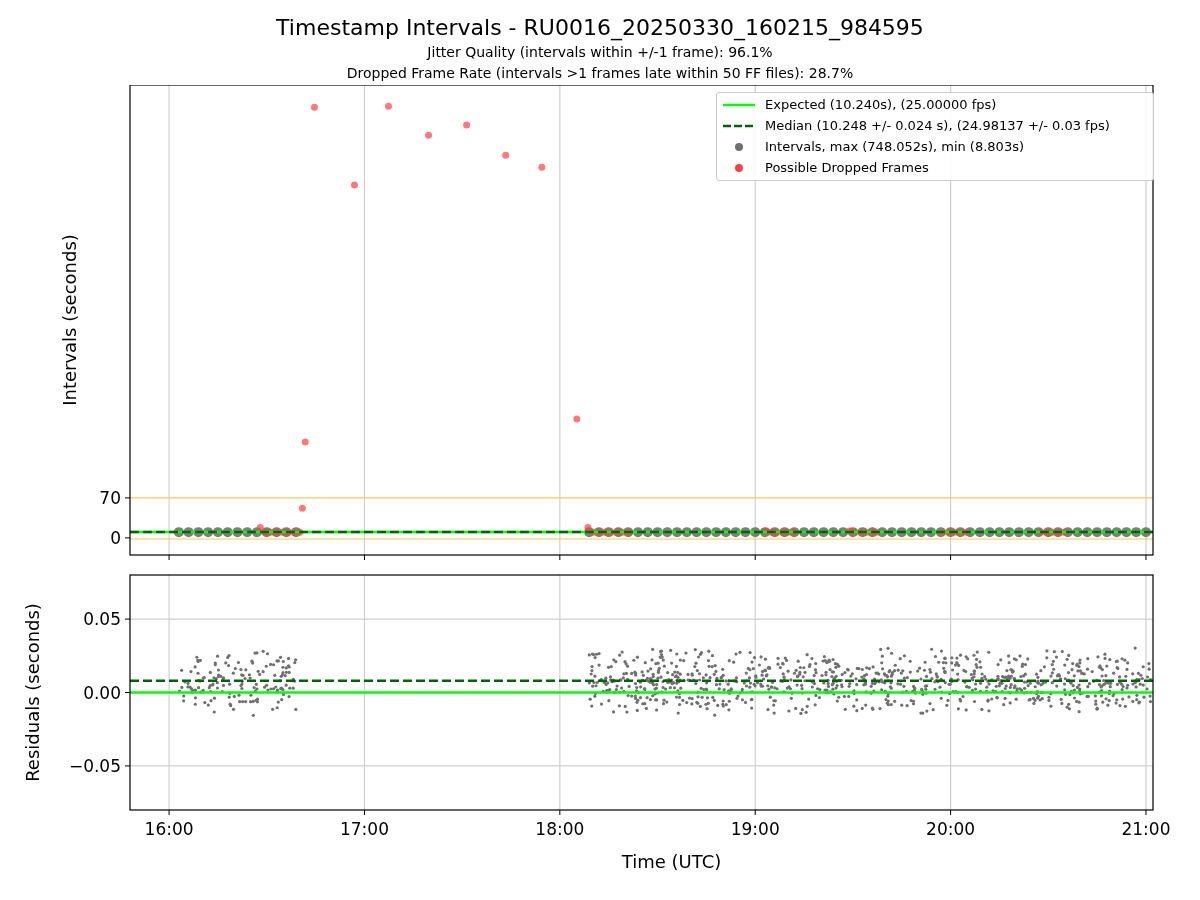  What do you see at coordinates (951, 829) in the screenshot?
I see `tick-label: 20:00` at bounding box center [951, 829].